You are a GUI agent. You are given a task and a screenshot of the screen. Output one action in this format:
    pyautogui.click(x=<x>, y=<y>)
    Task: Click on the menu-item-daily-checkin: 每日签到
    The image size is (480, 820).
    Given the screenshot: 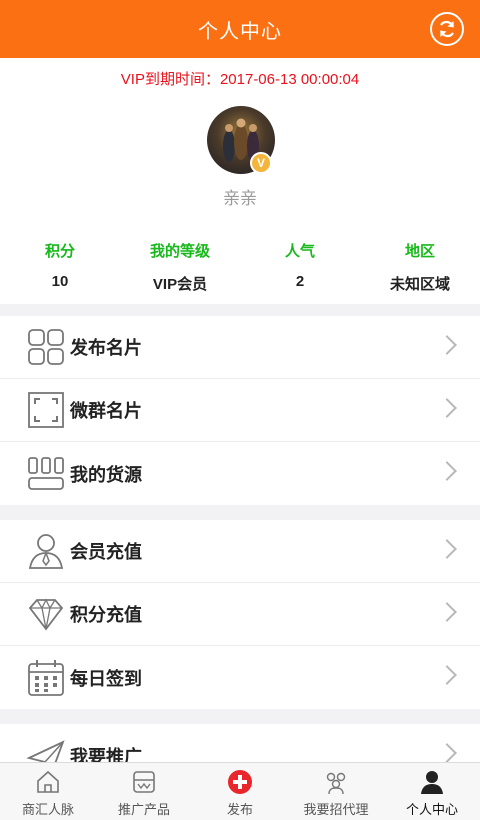 What is the action you would take?
    pyautogui.click(x=240, y=677)
    